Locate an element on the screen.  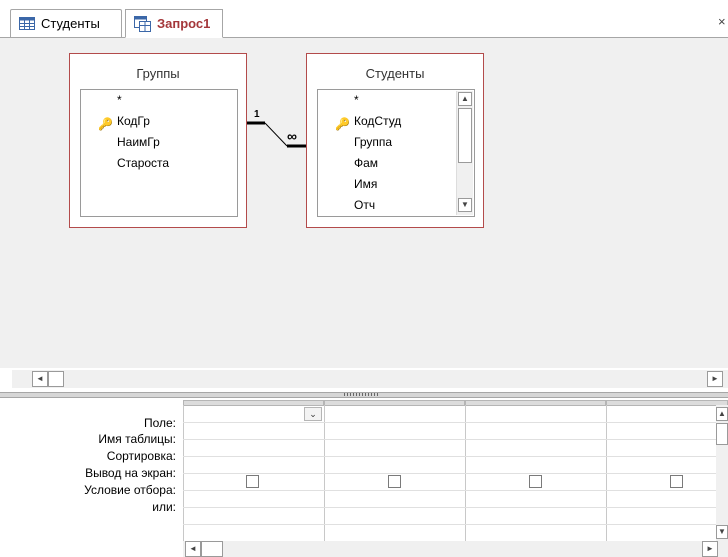
row-label-table: Имя таблицы: is located at coordinates (137, 439).